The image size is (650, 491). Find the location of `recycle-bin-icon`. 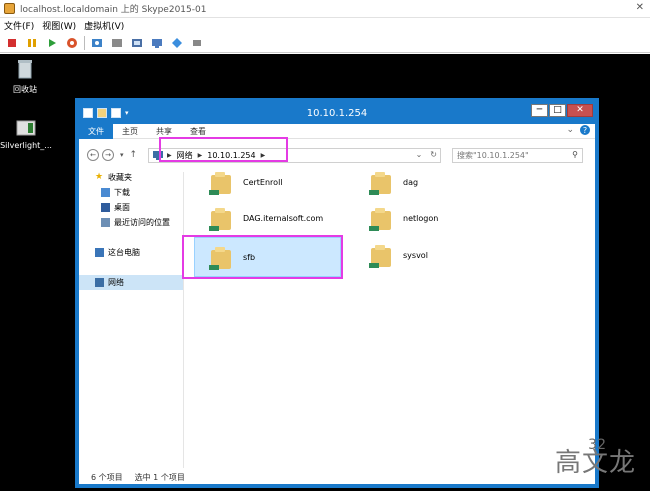

recycle-bin-icon is located at coordinates (25, 70).